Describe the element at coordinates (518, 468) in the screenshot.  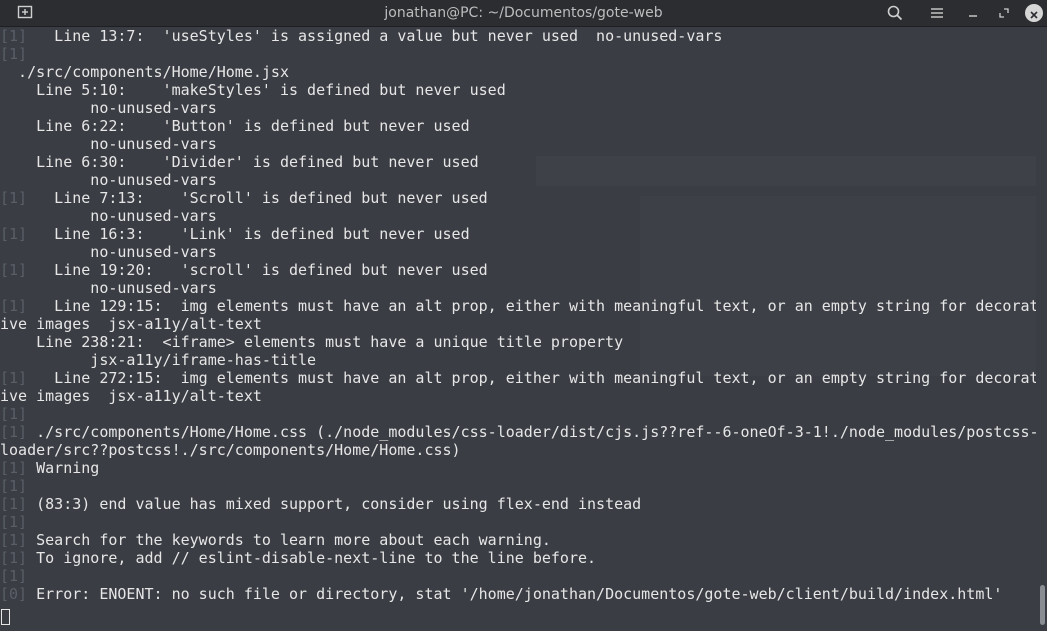
I see `terminal-line: [1] Warning` at that location.